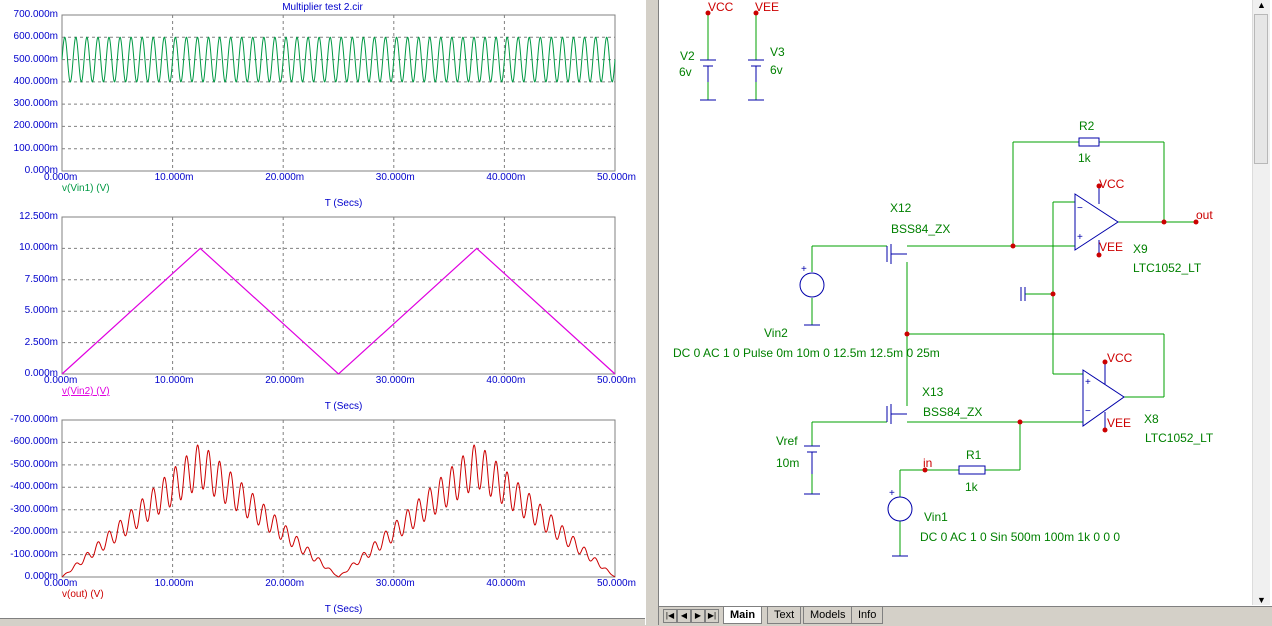 The height and width of the screenshot is (626, 1272). I want to click on v3-value: 6v, so click(776, 70).